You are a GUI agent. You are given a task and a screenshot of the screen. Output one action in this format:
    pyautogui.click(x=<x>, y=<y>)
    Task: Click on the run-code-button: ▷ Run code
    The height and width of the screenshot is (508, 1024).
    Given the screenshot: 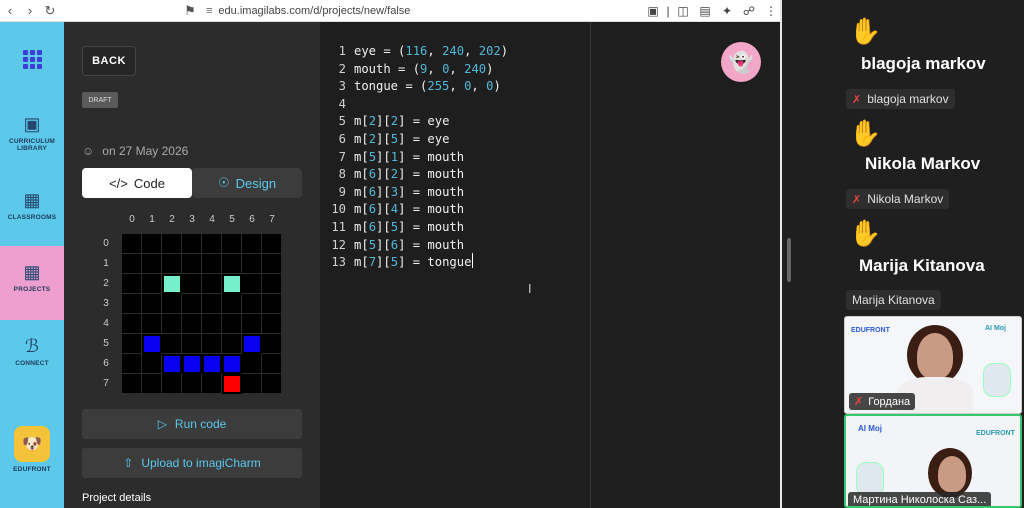 What is the action you would take?
    pyautogui.click(x=192, y=424)
    